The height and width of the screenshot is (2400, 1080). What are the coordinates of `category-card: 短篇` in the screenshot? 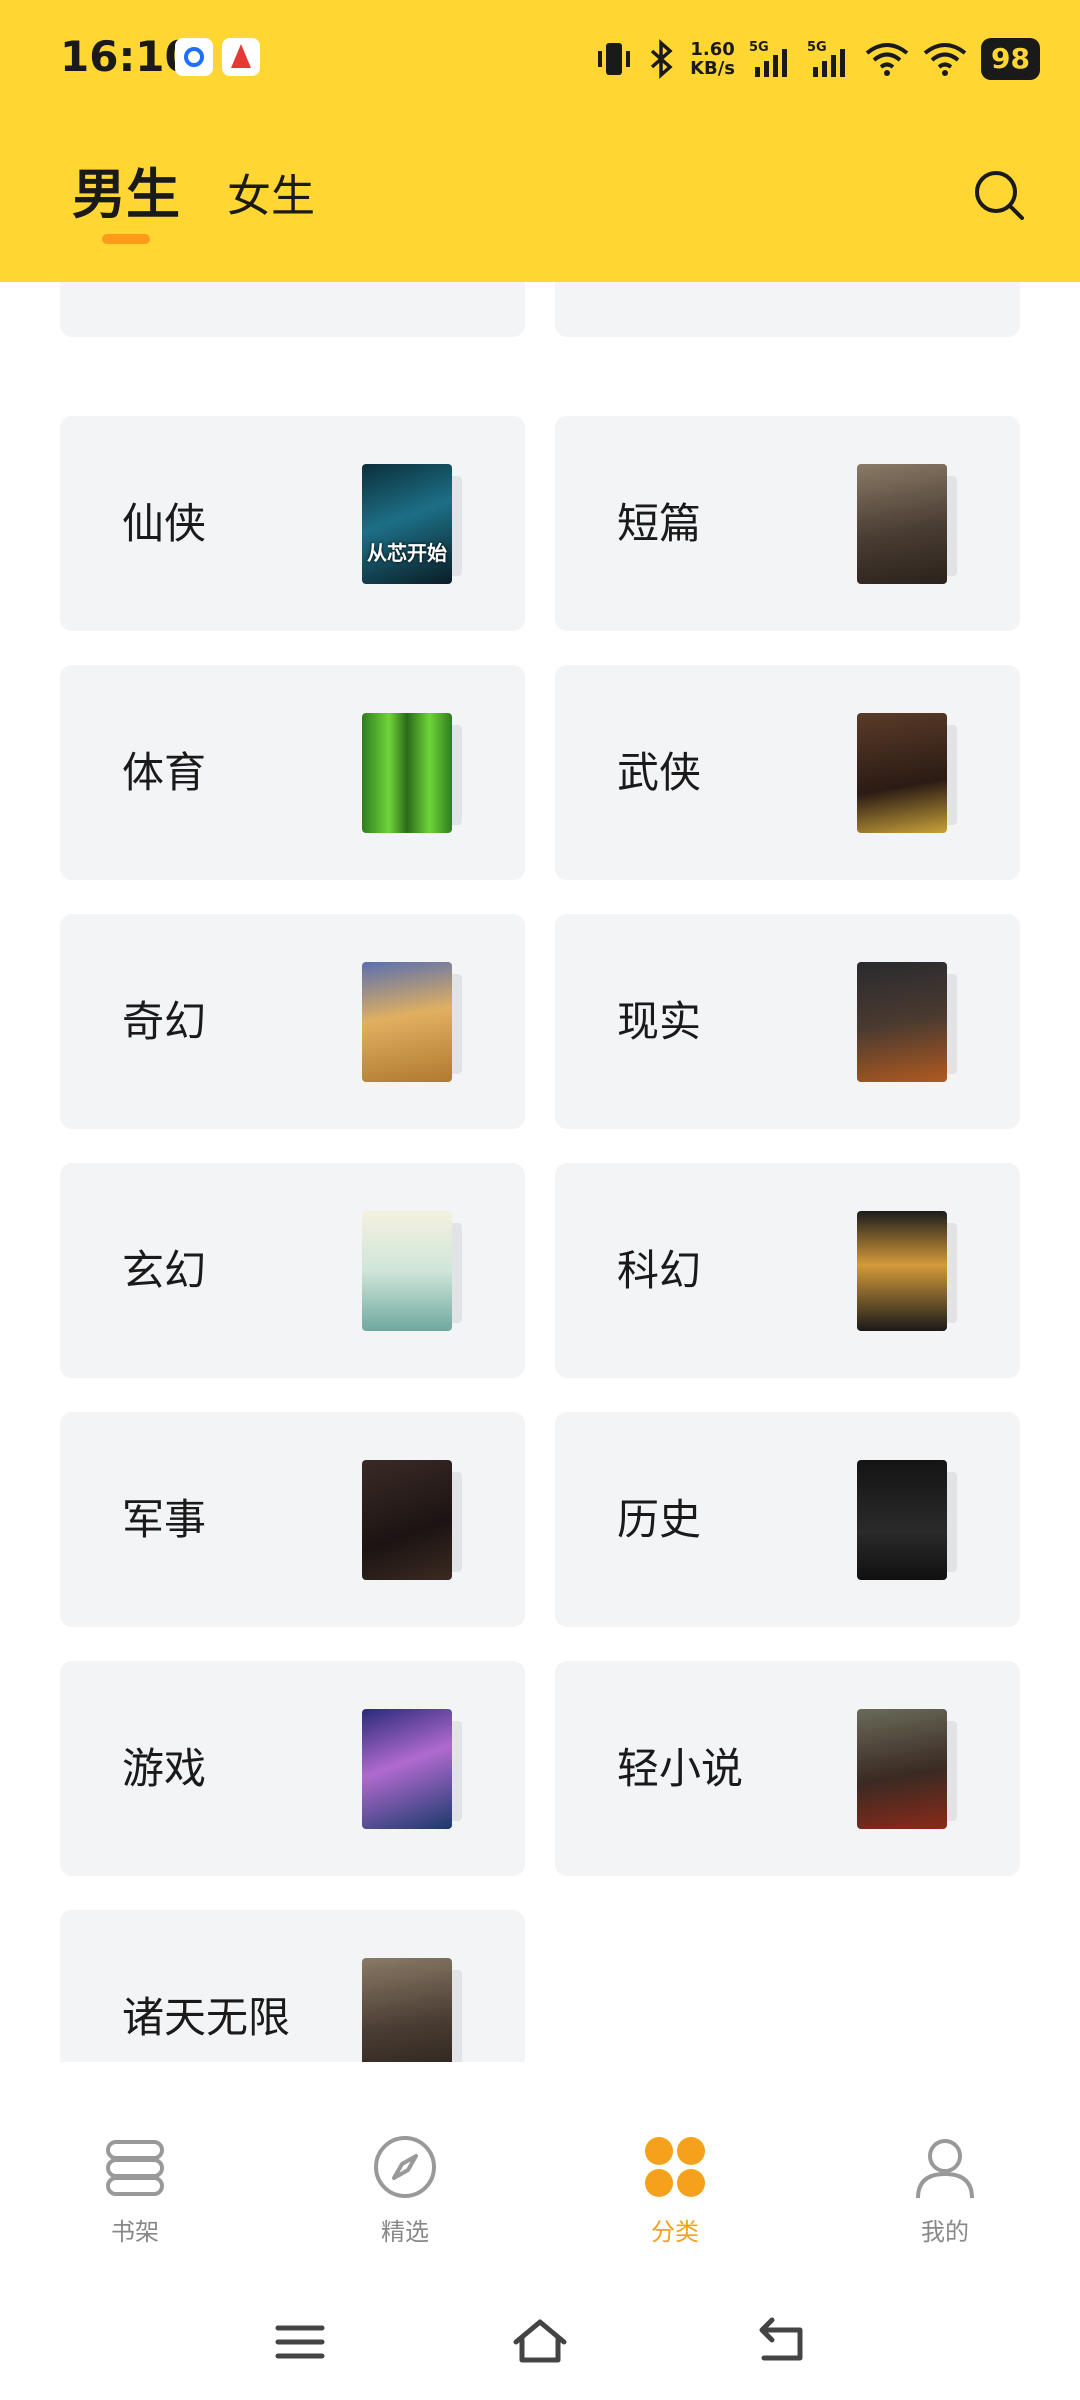 It's located at (787, 523).